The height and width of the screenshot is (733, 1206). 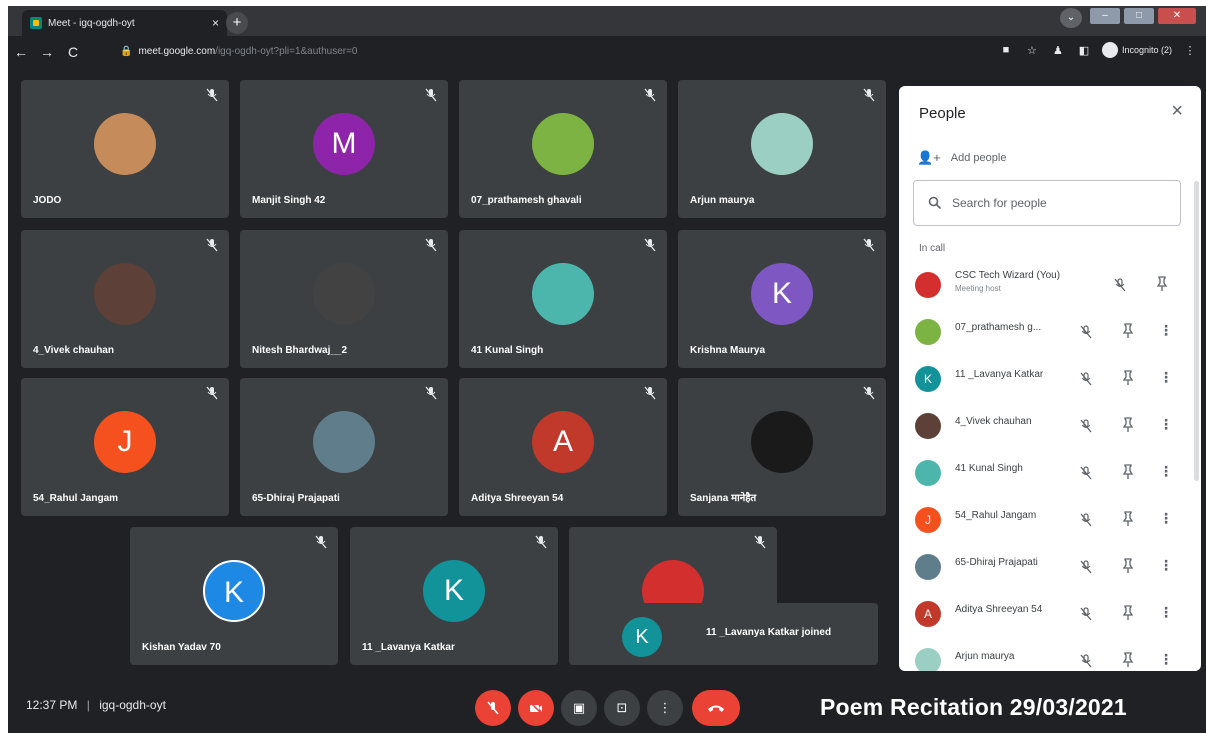 I want to click on meeting-code: igq-ogdh-oyt, so click(x=132, y=705).